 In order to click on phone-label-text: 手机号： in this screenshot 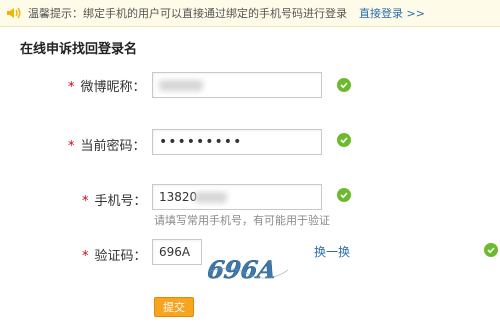, I will do `click(120, 201)`.